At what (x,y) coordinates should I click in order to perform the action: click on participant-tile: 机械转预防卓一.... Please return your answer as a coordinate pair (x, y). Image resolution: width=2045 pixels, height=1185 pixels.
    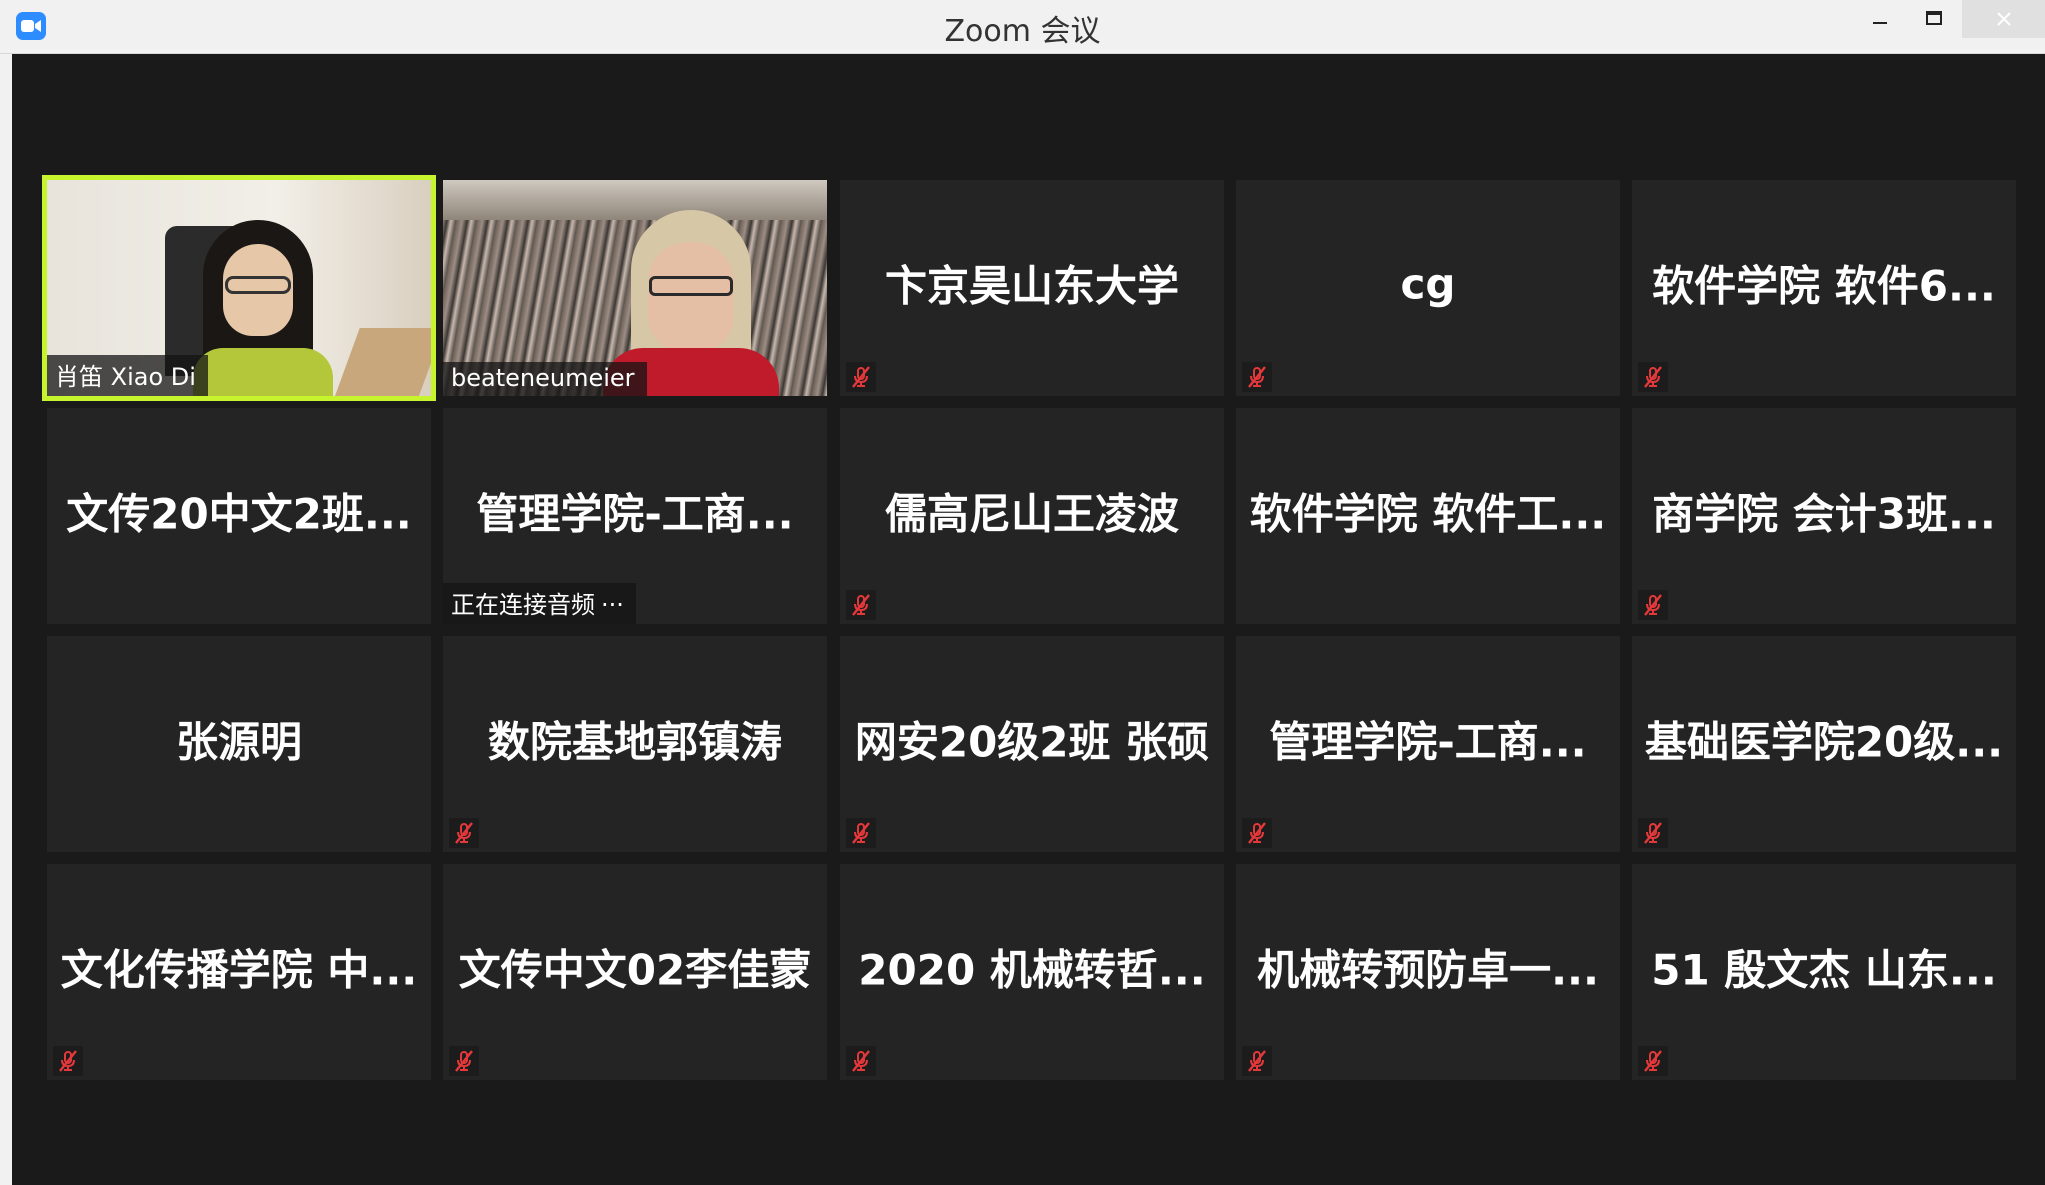
    Looking at the image, I should click on (1428, 972).